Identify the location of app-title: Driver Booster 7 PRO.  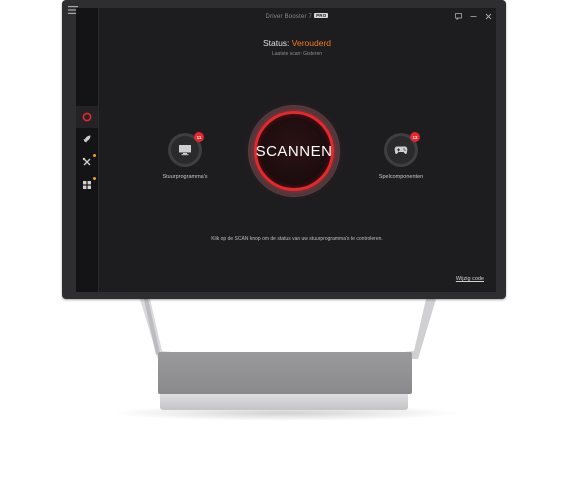
(297, 16).